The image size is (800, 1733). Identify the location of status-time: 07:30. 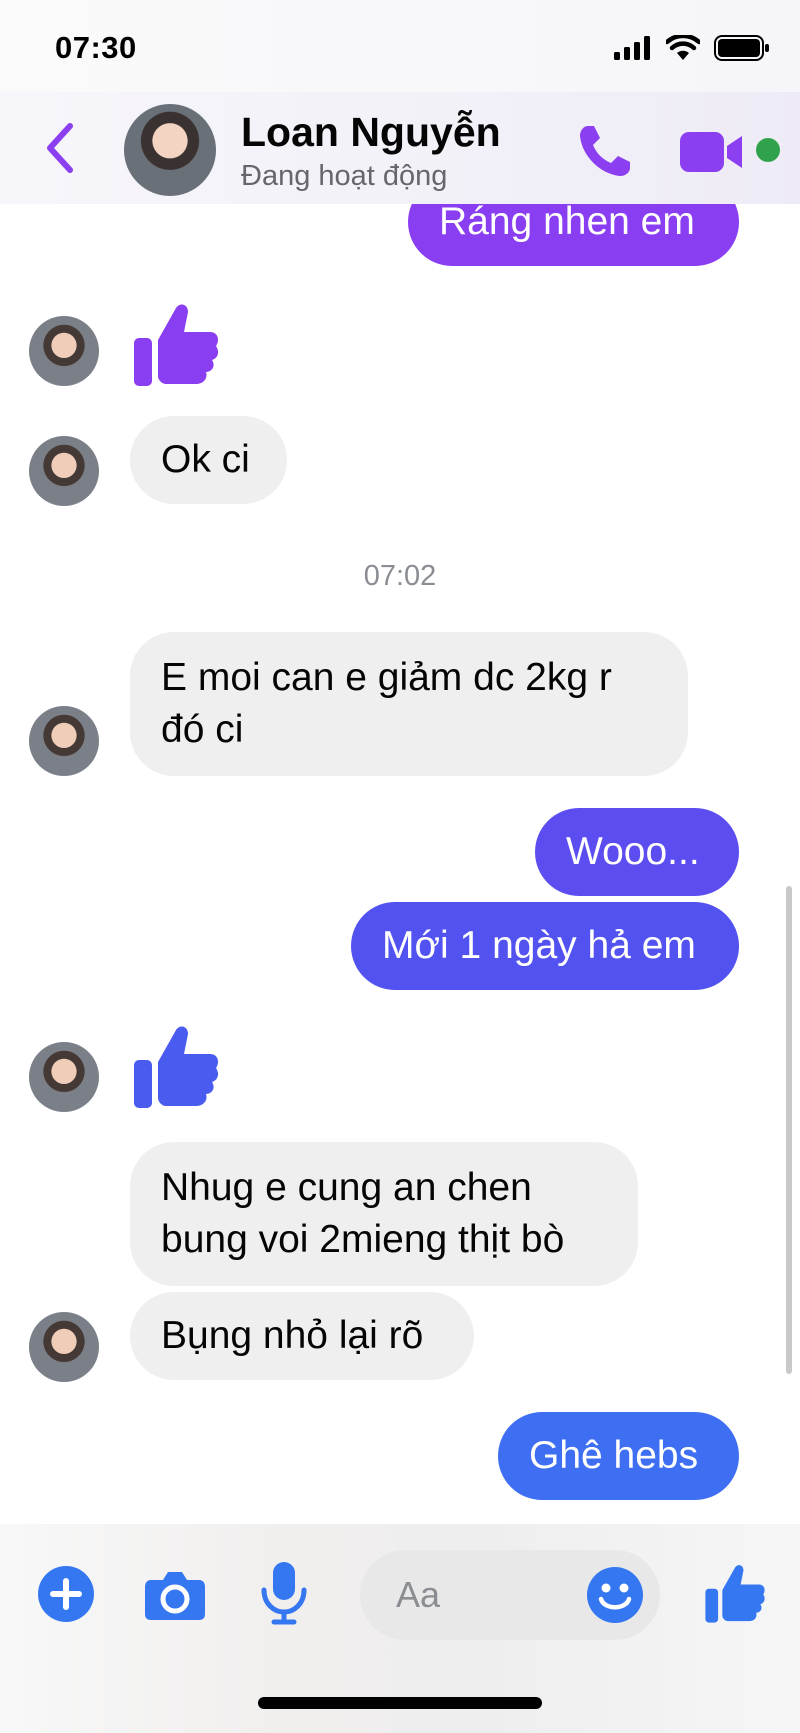
(96, 47).